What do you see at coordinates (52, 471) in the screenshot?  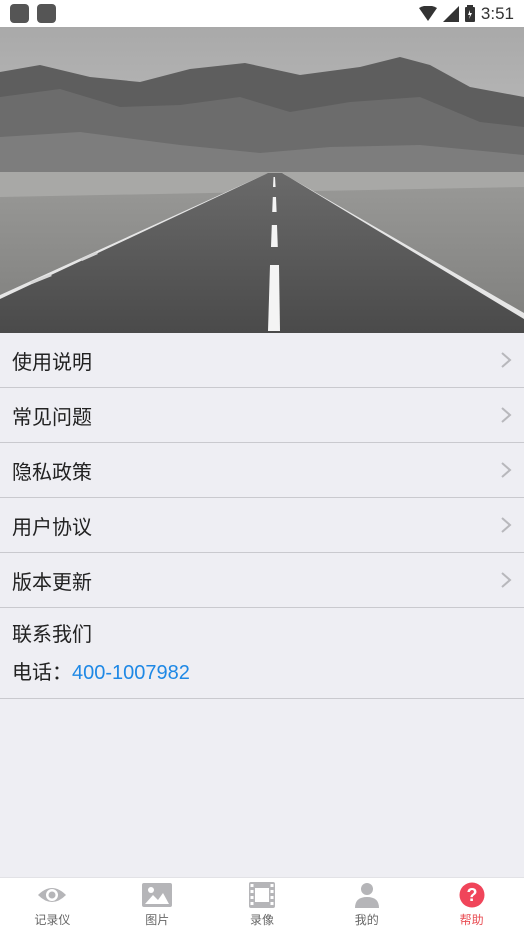 I see `menu-item-label: 隐私政策` at bounding box center [52, 471].